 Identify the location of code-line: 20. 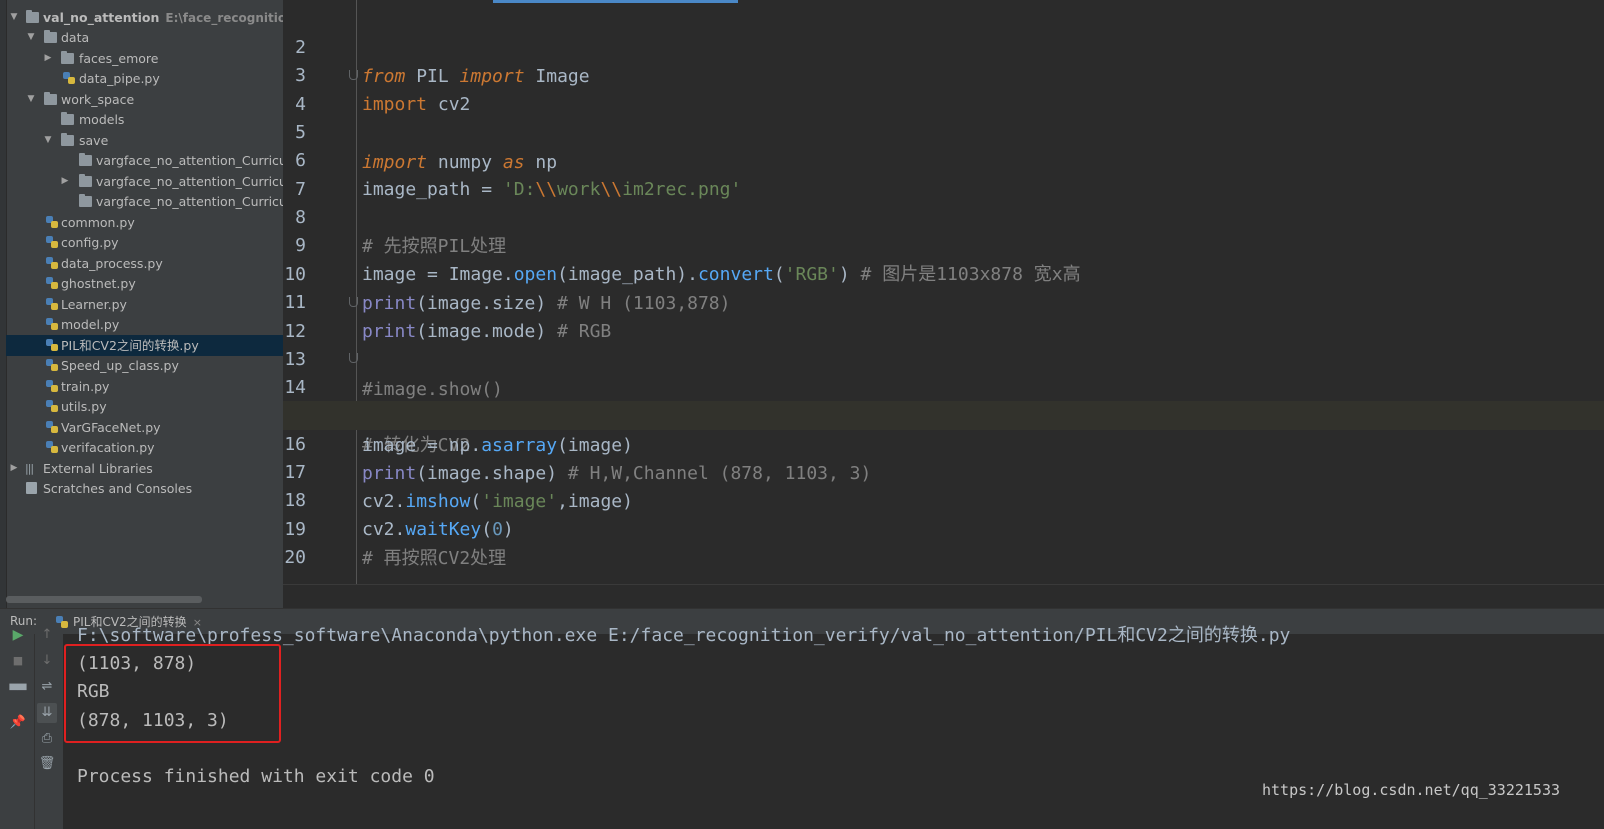
(943, 541).